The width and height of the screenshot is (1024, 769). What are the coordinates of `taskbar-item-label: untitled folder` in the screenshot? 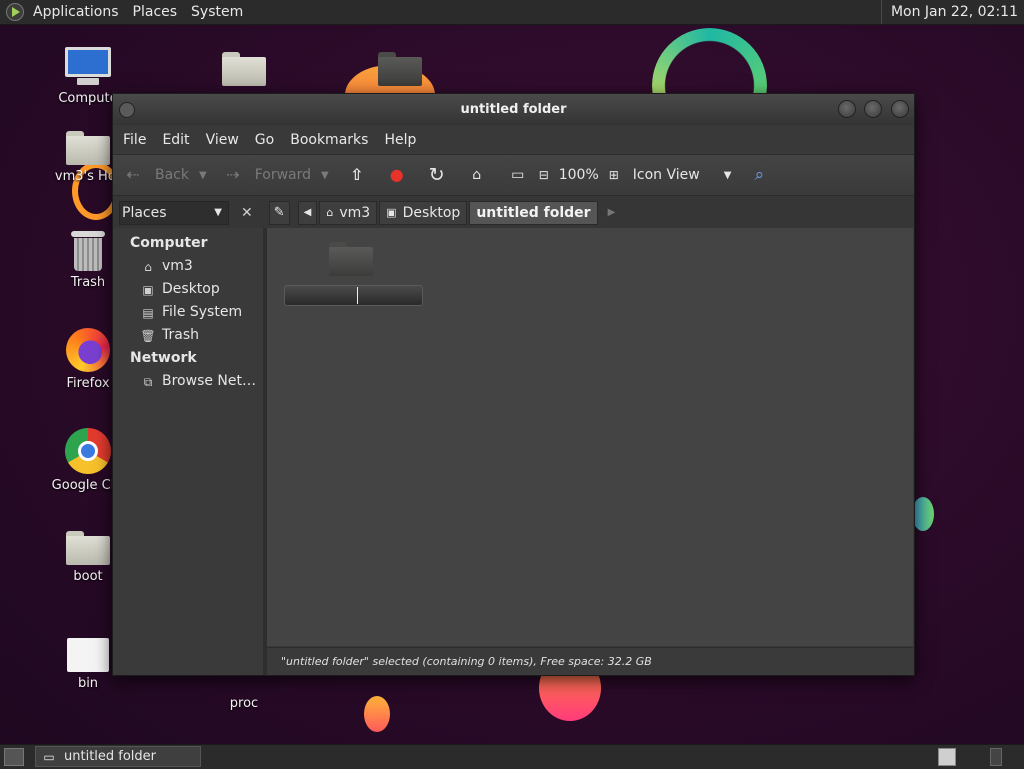 It's located at (110, 756).